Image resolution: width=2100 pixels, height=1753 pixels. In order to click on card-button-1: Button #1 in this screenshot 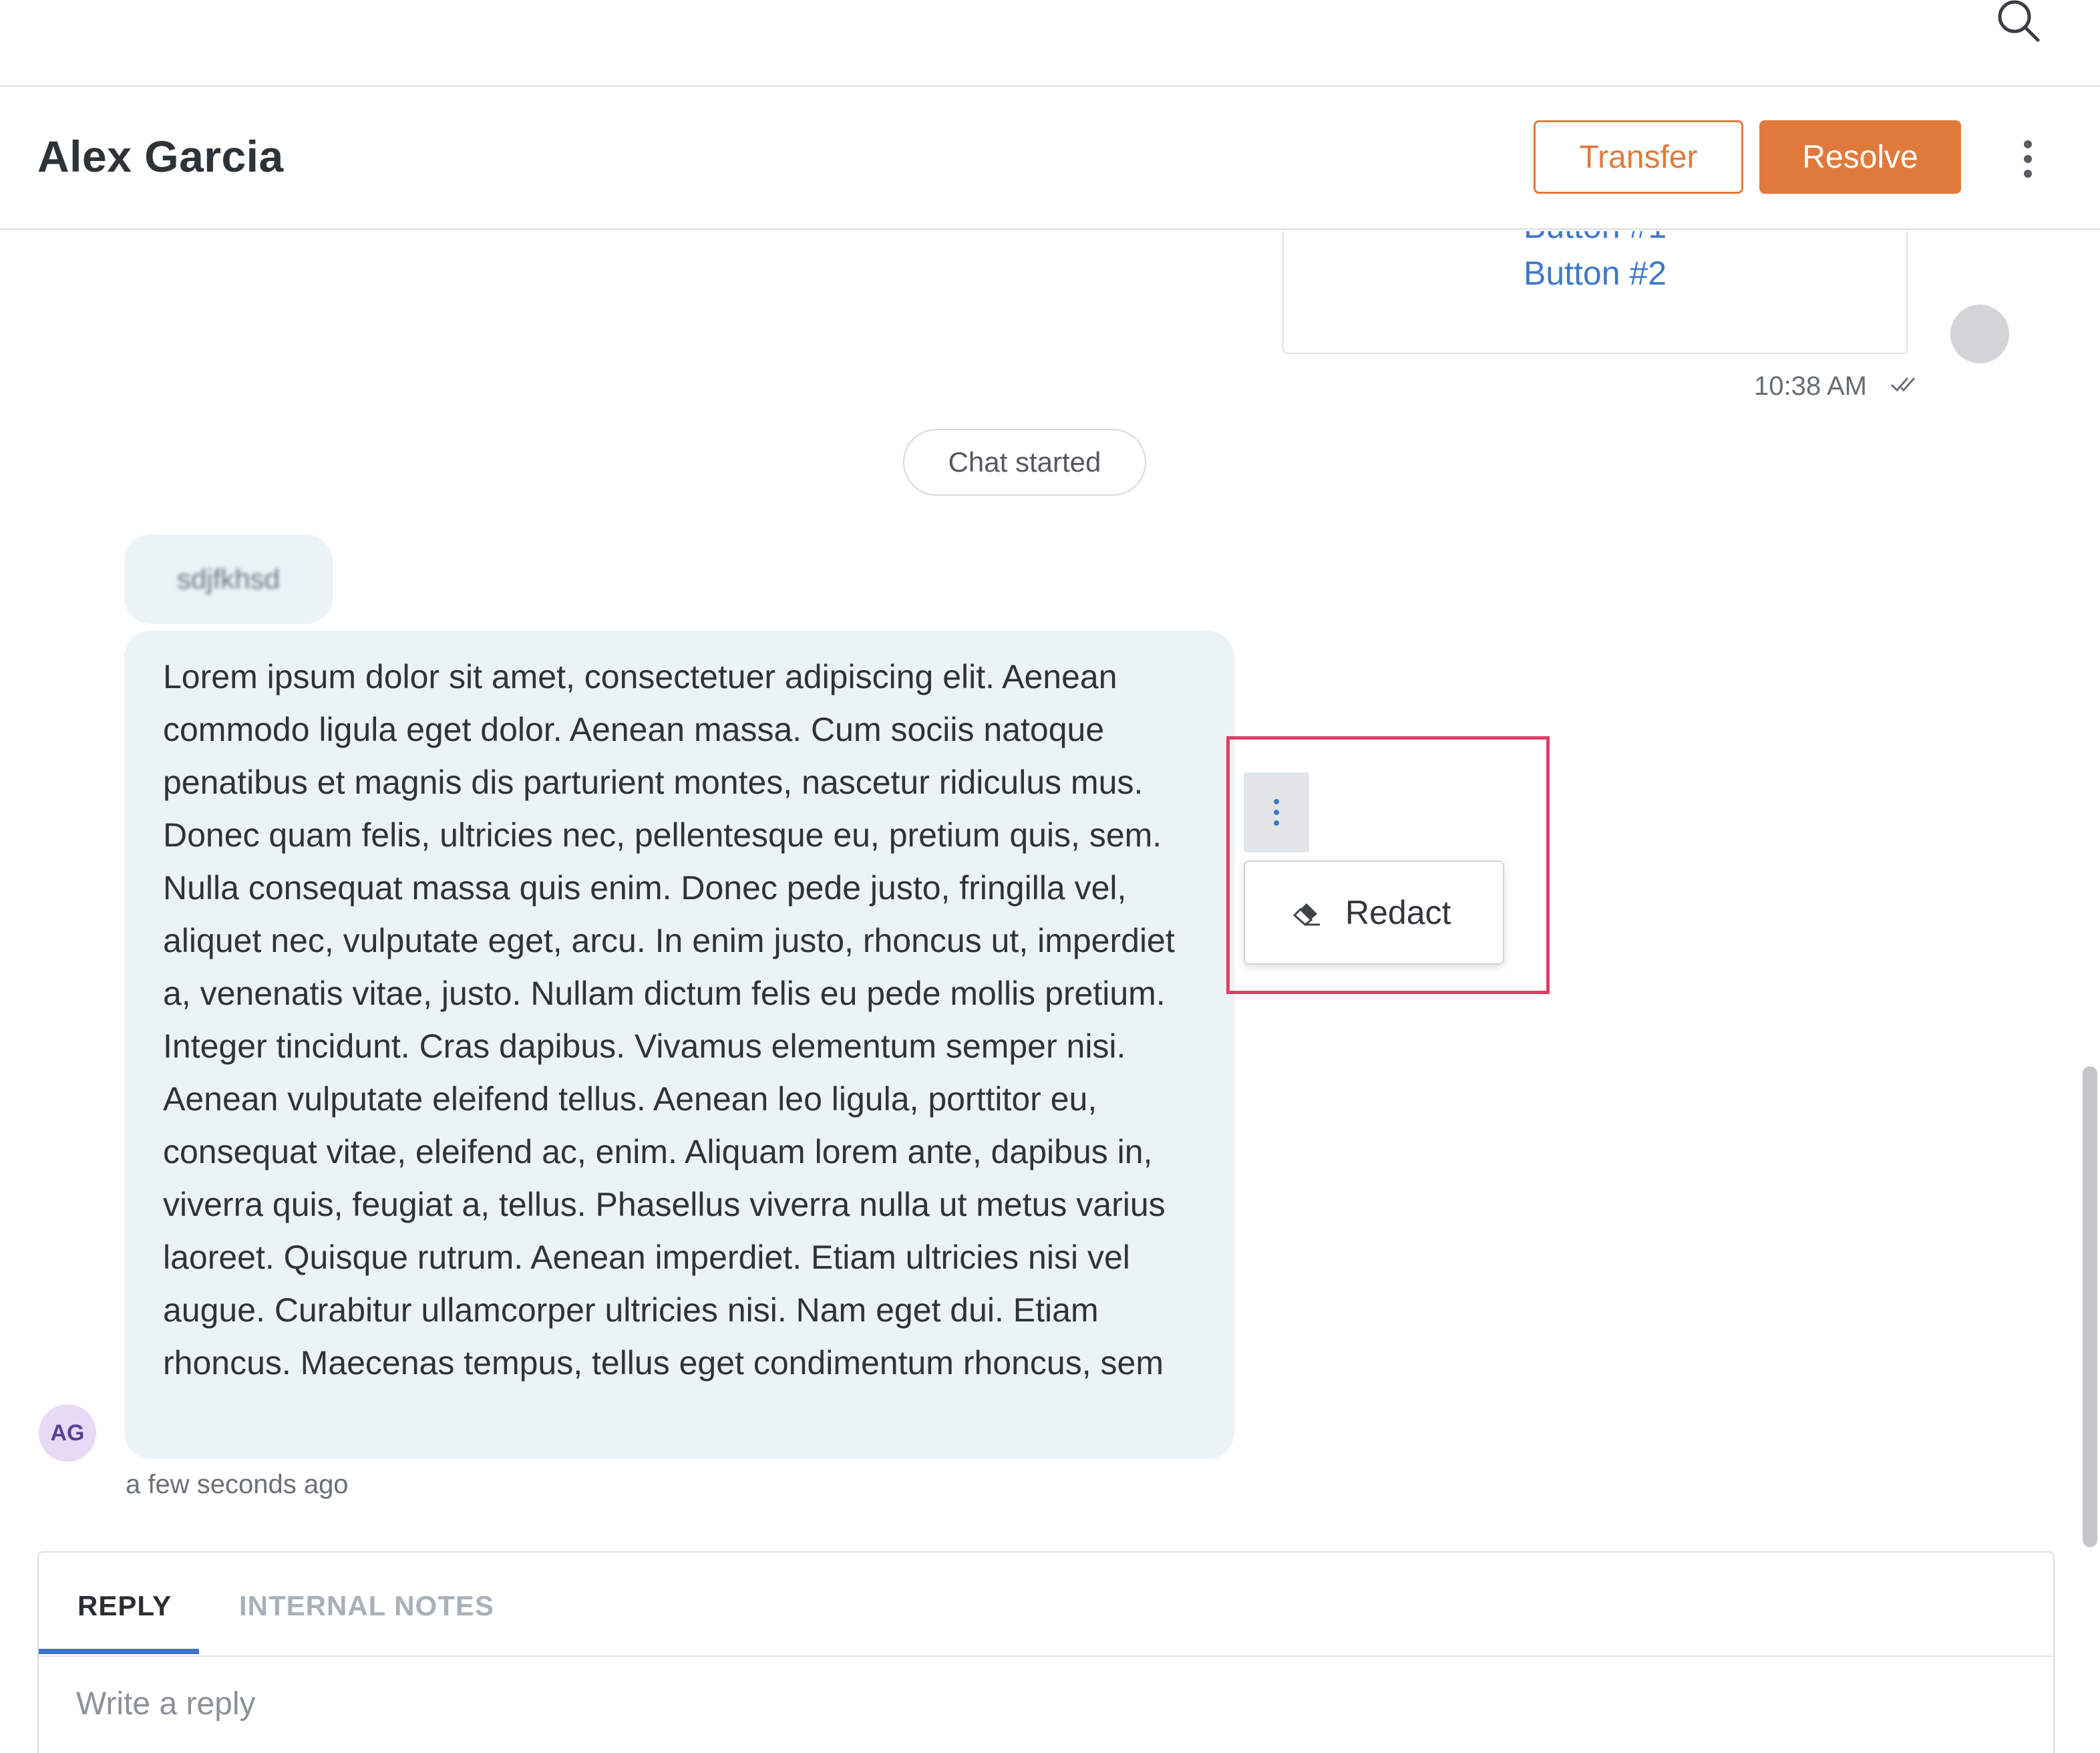, I will do `click(1595, 238)`.